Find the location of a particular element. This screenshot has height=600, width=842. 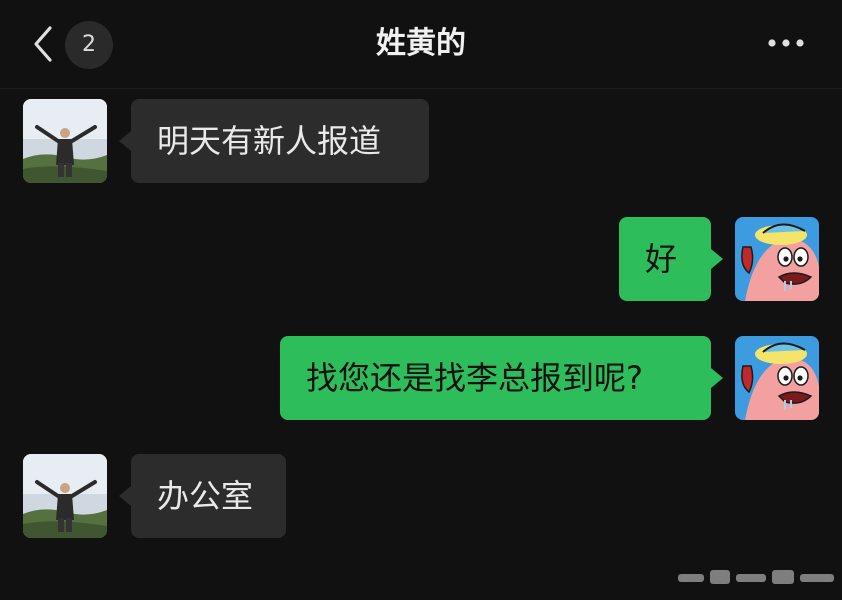

watermark-graphic is located at coordinates (756, 577).